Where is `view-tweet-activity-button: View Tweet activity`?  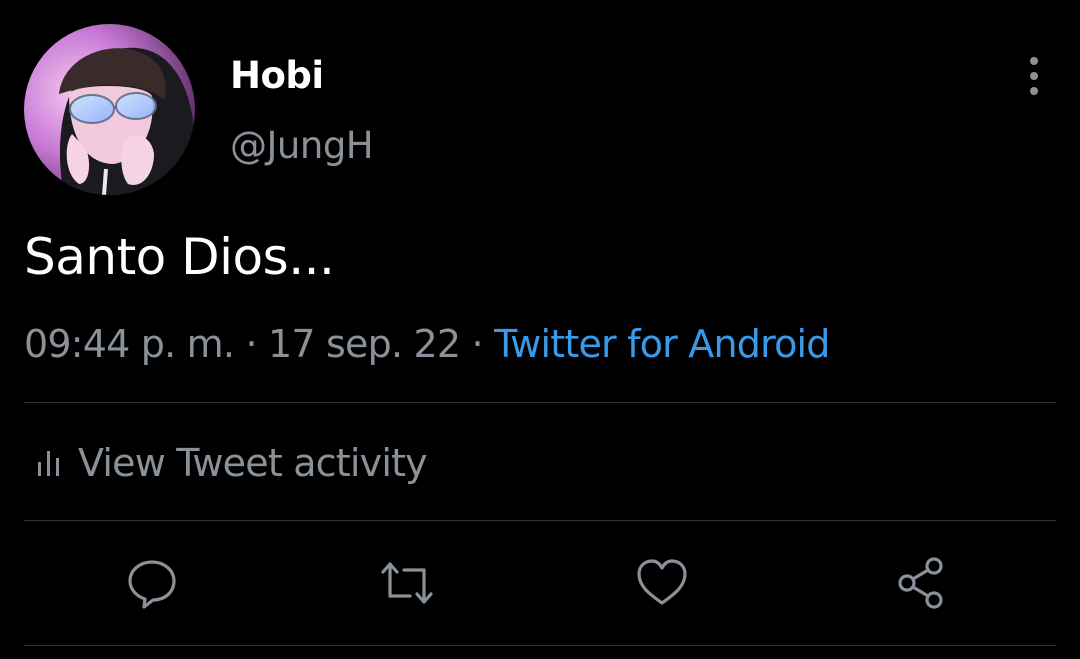 view-tweet-activity-button: View Tweet activity is located at coordinates (232, 463).